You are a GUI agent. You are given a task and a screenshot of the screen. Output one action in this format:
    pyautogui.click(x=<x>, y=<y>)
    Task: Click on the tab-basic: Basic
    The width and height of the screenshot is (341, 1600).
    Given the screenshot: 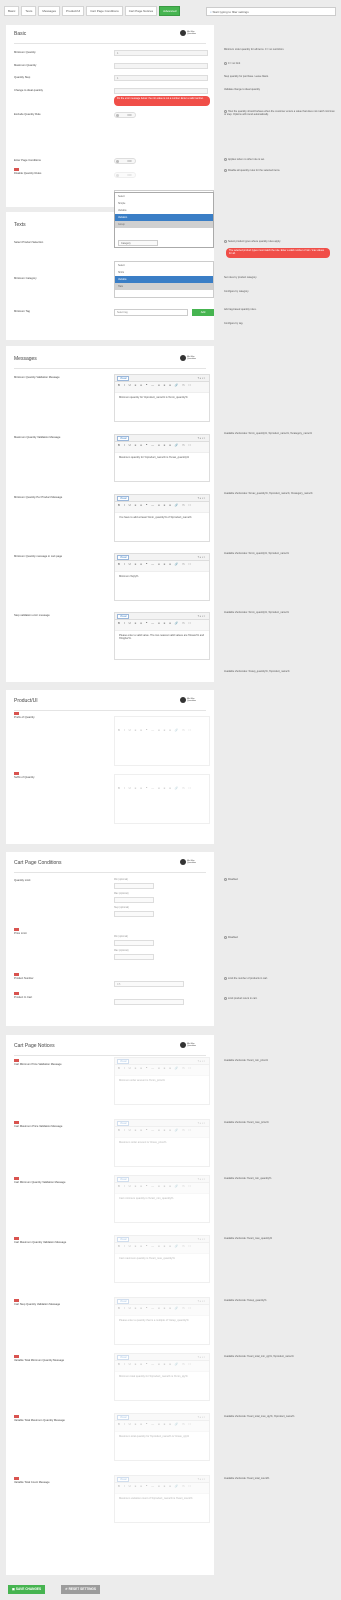 What is the action you would take?
    pyautogui.click(x=12, y=11)
    